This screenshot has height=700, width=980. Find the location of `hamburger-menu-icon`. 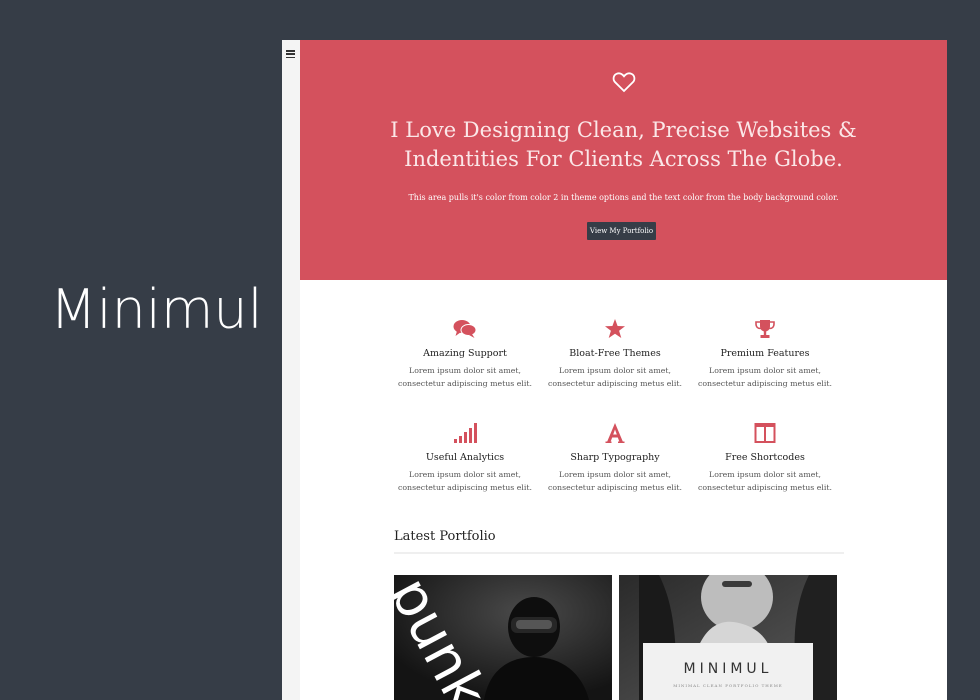

hamburger-menu-icon is located at coordinates (290, 54).